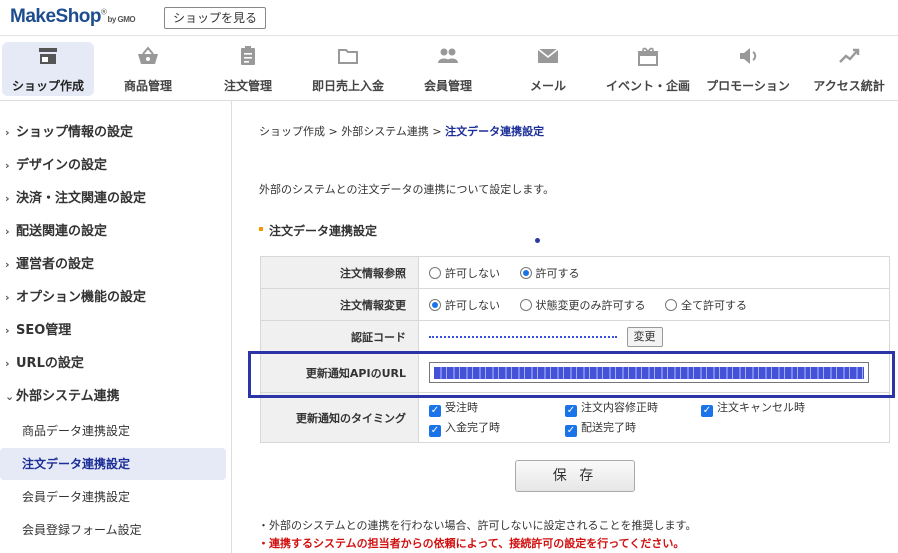  I want to click on clipboard-icon, so click(248, 55).